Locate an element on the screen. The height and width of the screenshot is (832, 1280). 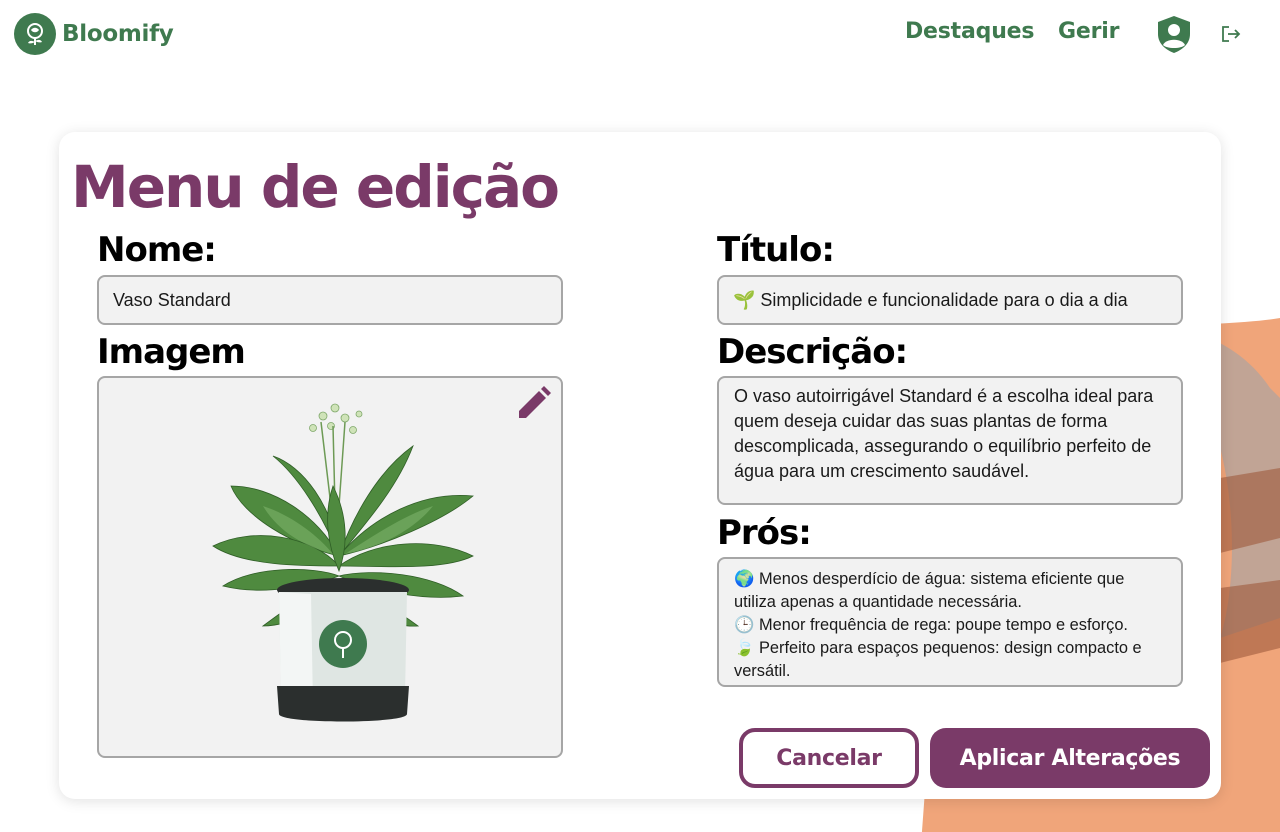
brand-logo: Bloomify is located at coordinates (94, 34).